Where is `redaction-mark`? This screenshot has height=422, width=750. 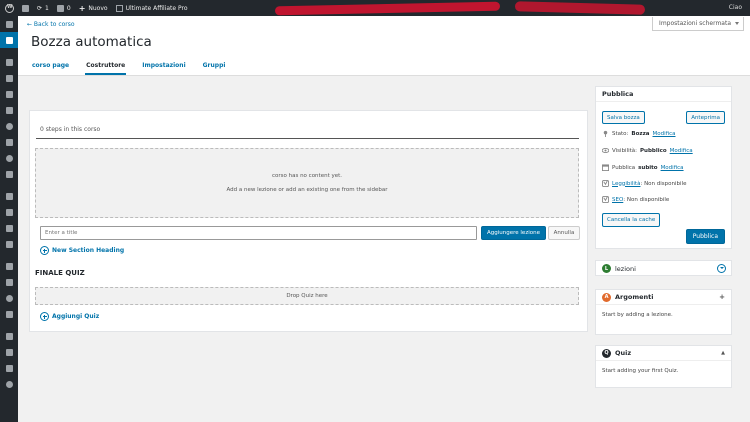 redaction-mark is located at coordinates (387, 8).